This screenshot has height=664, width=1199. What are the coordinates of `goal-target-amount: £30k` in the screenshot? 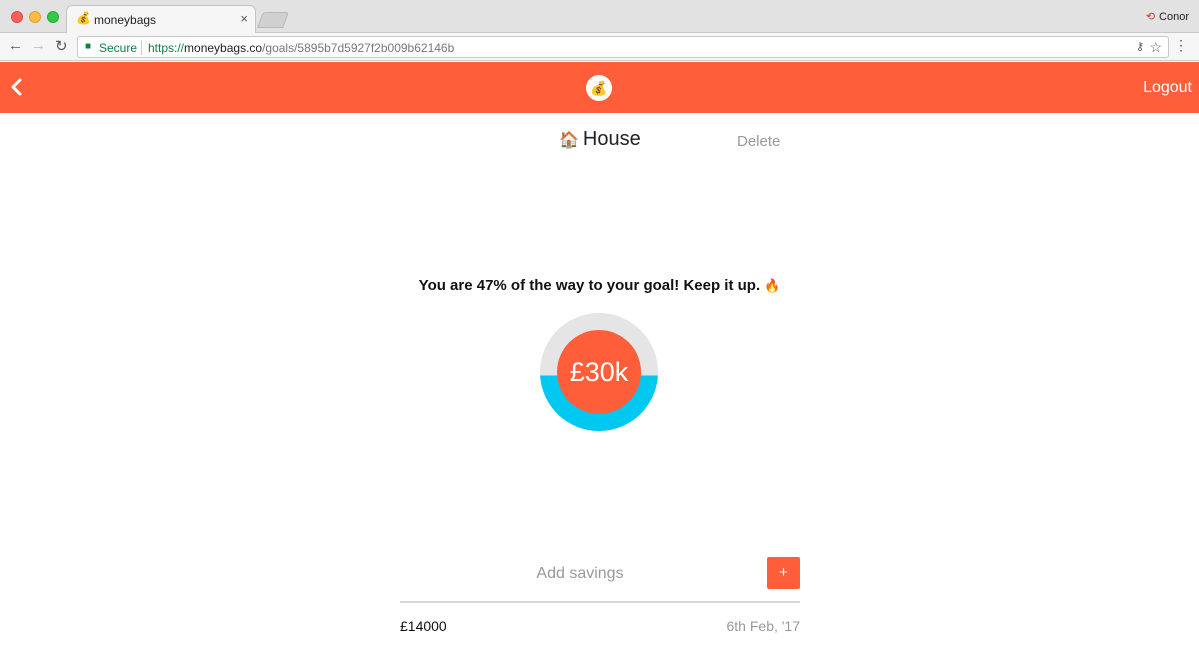 It's located at (599, 372).